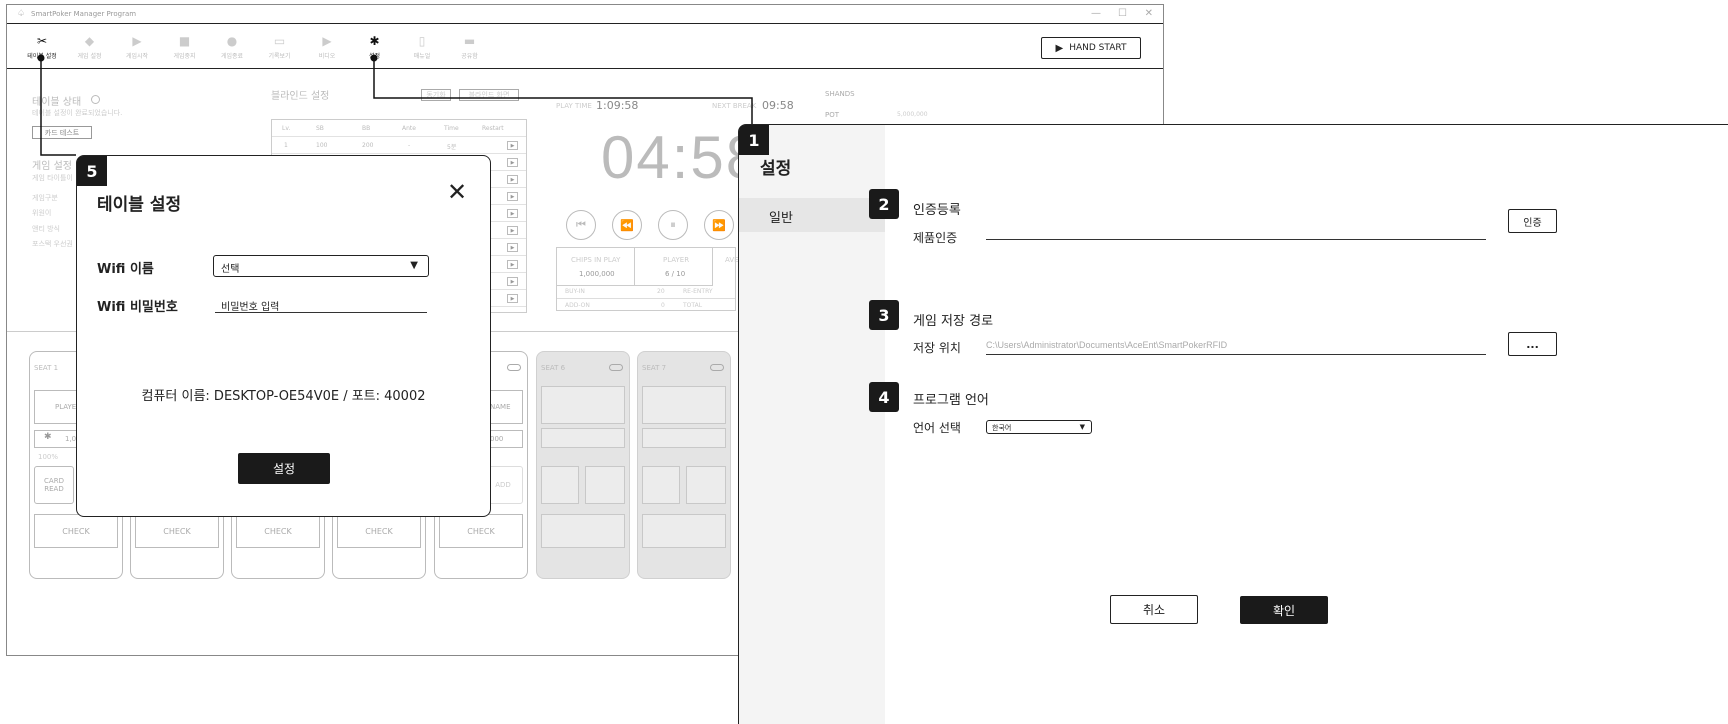  What do you see at coordinates (469, 41) in the screenshot?
I see `briefcase-icon: ▬` at bounding box center [469, 41].